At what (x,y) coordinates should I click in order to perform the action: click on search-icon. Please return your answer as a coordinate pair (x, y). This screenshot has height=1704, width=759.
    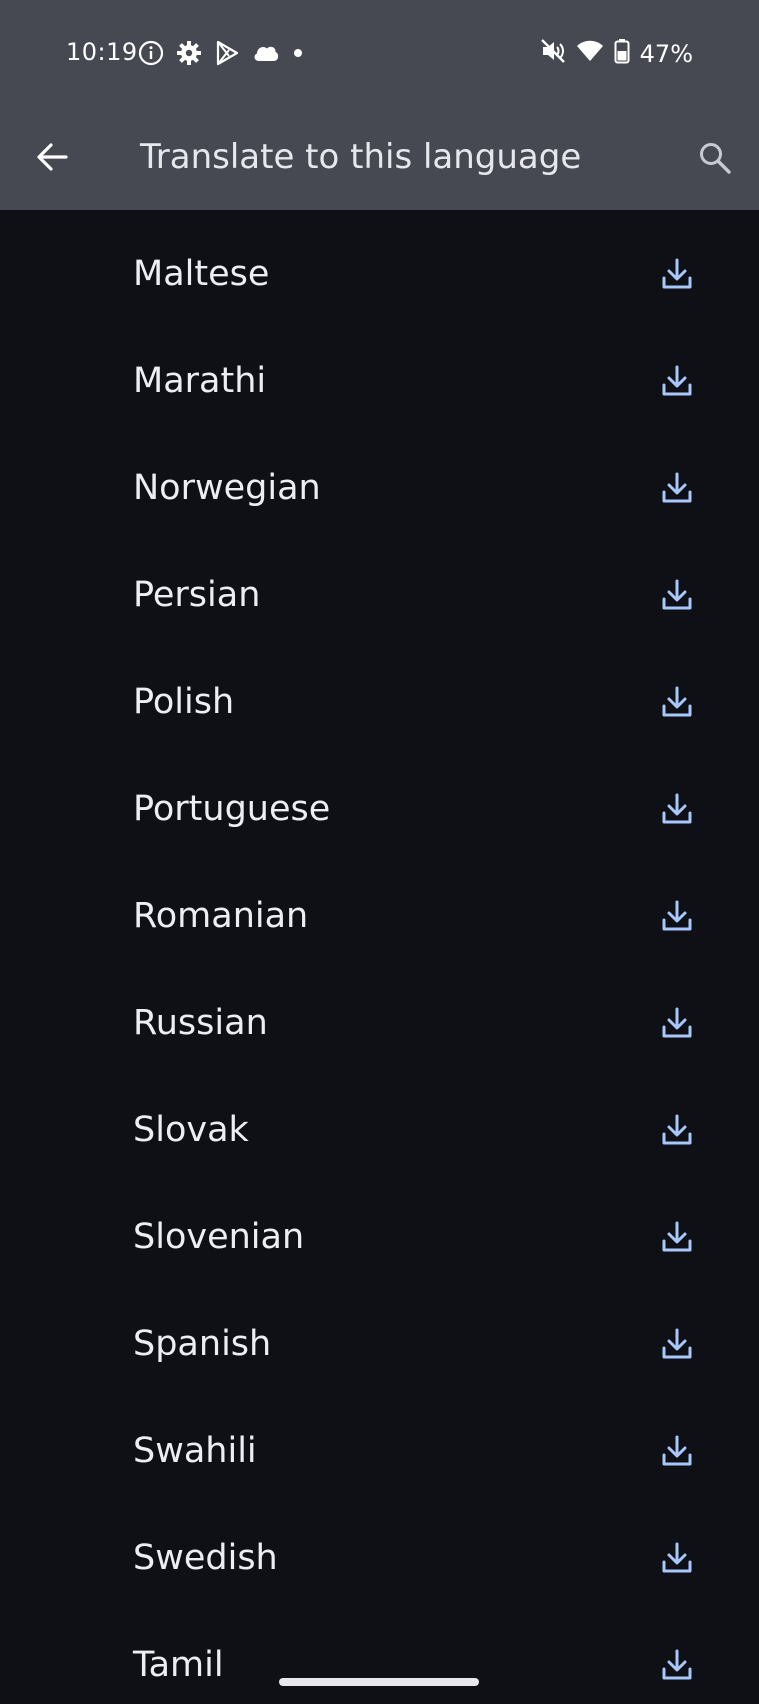
    Looking at the image, I should click on (715, 158).